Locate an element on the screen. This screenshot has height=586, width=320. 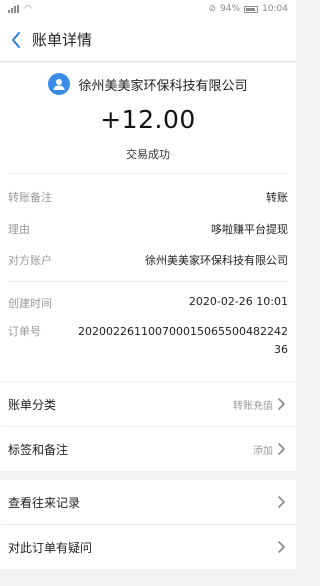
order-number: 20200226110070001506550048224236 is located at coordinates (183, 340).